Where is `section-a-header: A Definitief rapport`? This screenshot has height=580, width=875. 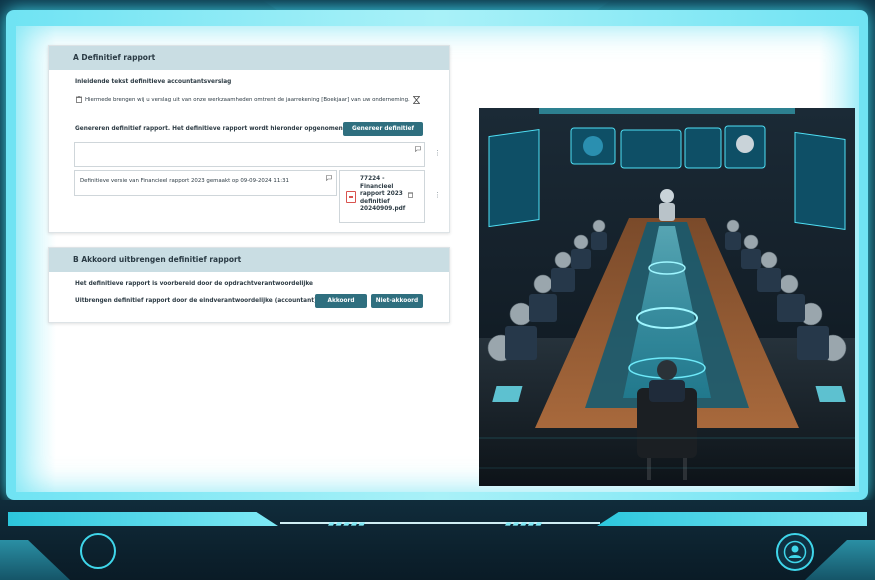 section-a-header: A Definitief rapport is located at coordinates (249, 58).